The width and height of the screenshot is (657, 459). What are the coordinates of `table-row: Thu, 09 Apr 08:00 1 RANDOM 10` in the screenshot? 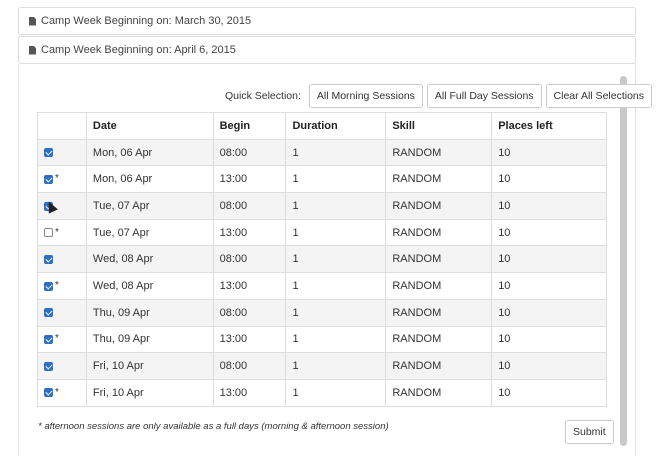 It's located at (322, 312).